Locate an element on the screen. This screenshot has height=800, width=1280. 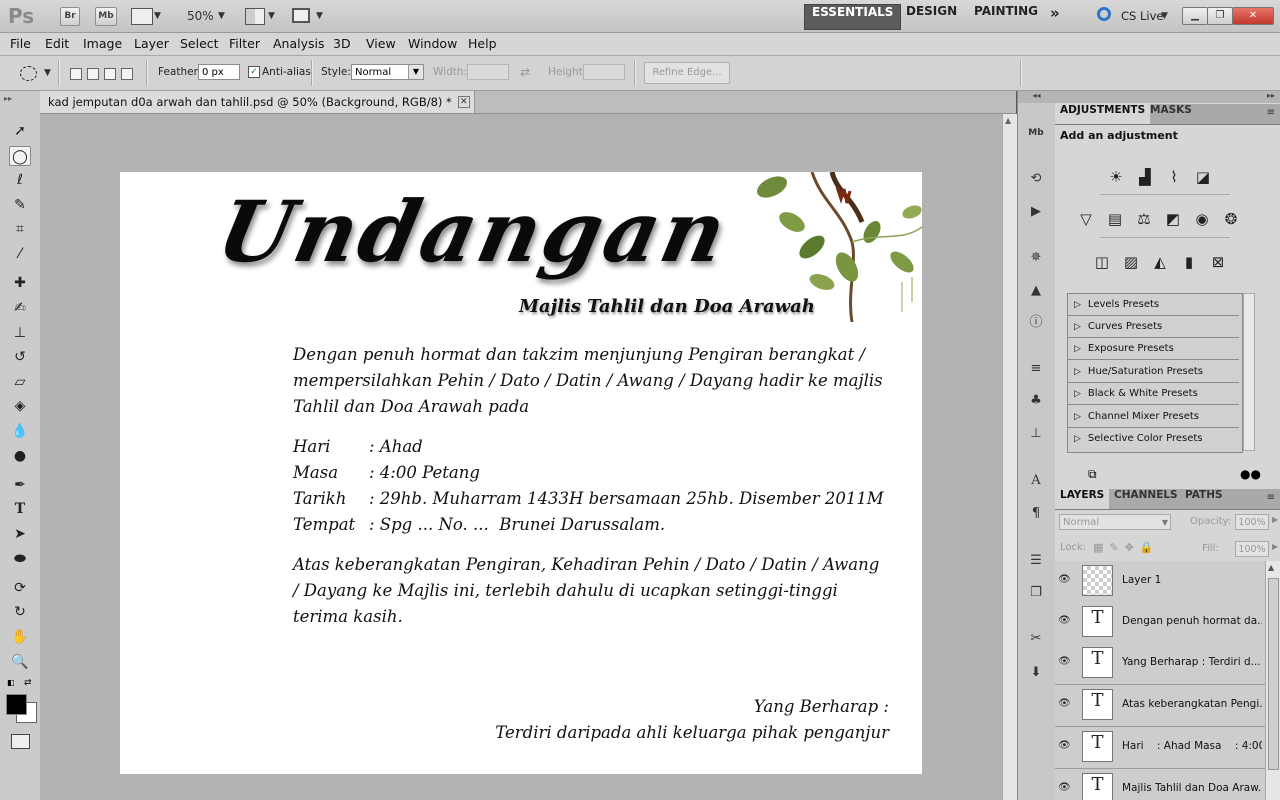
lasso-tool-icon: ℓ is located at coordinates (20, 180).